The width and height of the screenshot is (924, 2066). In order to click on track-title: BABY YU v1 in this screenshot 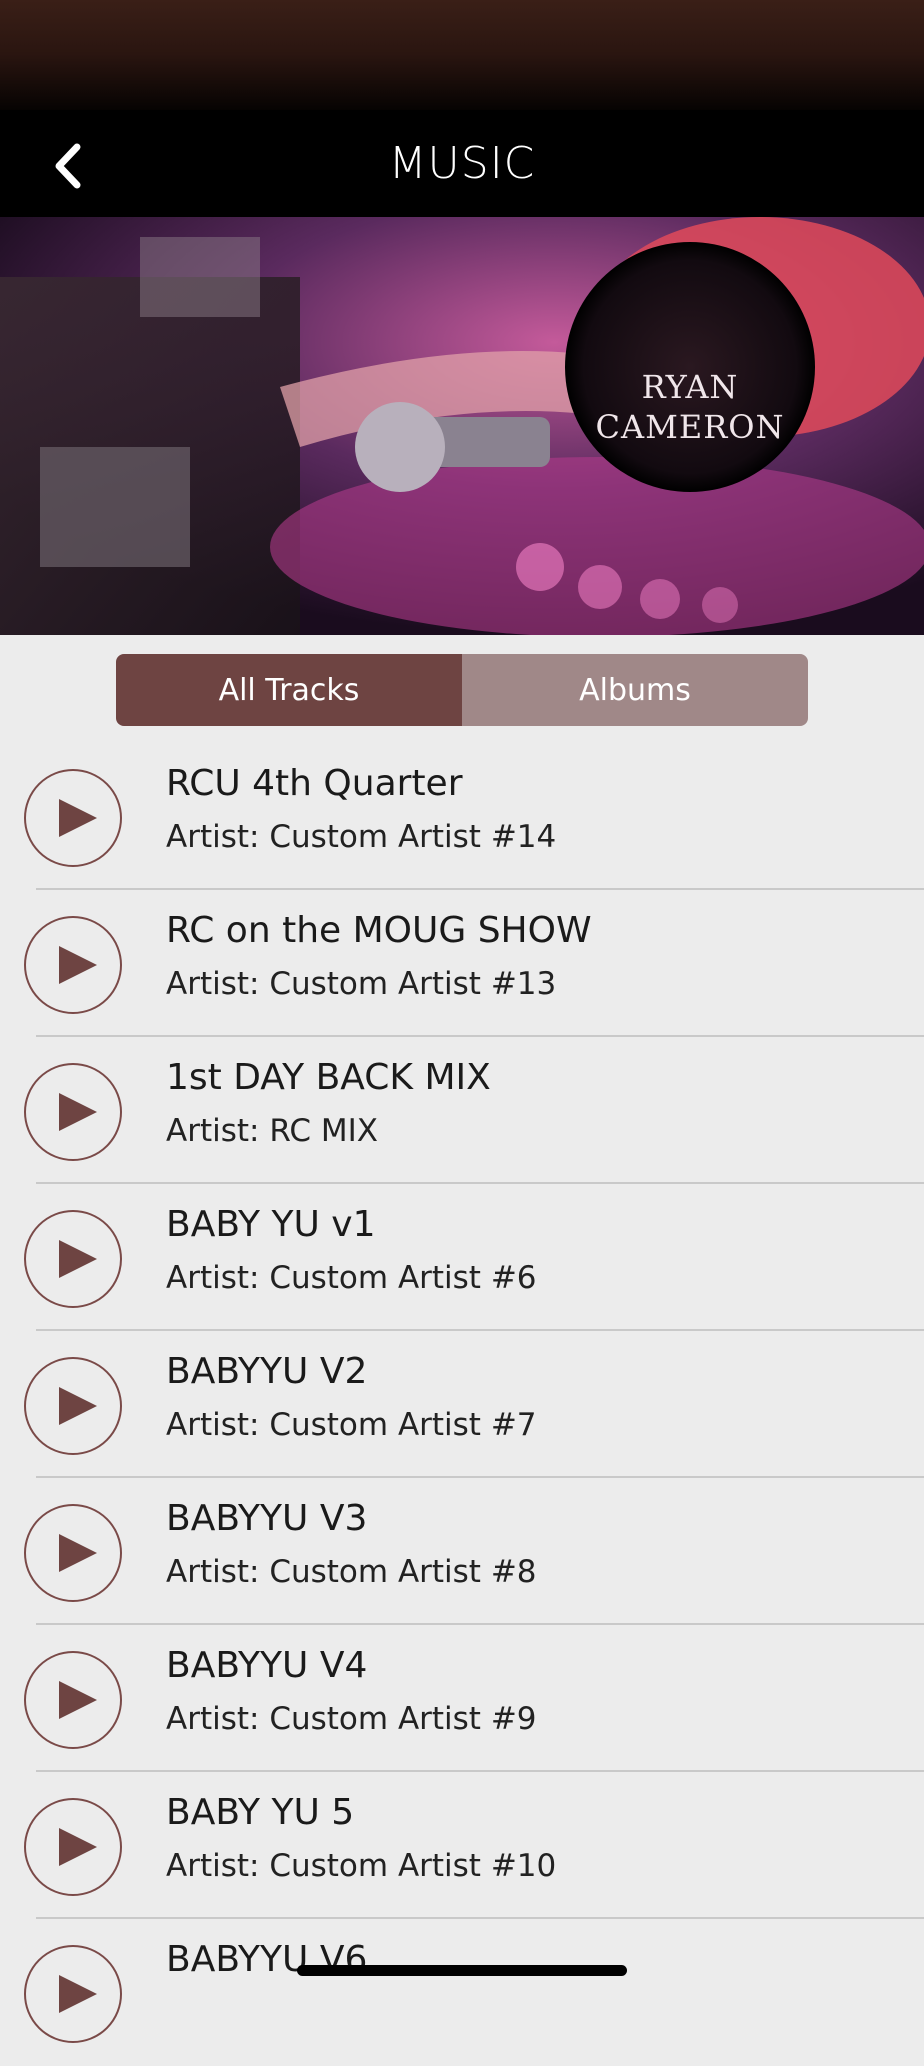, I will do `click(271, 1224)`.